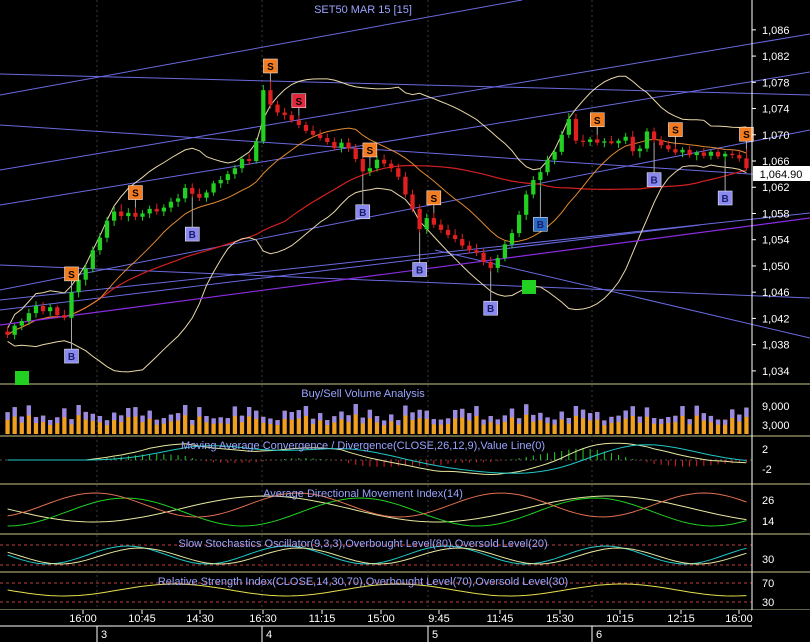 The image size is (810, 642). I want to click on price-tick-label: 1,082, so click(776, 57).